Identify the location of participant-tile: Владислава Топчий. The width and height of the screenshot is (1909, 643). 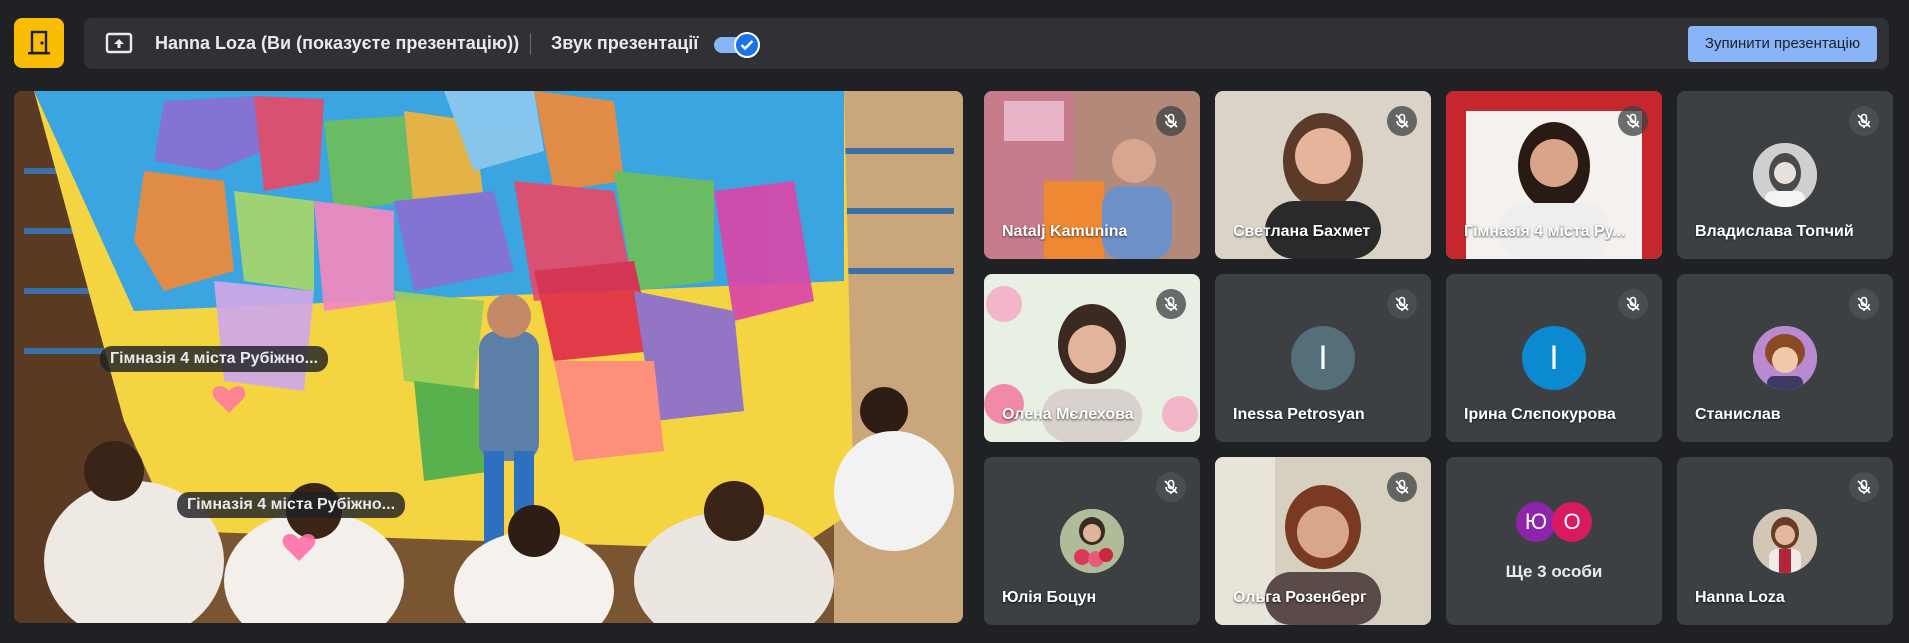
(1785, 175).